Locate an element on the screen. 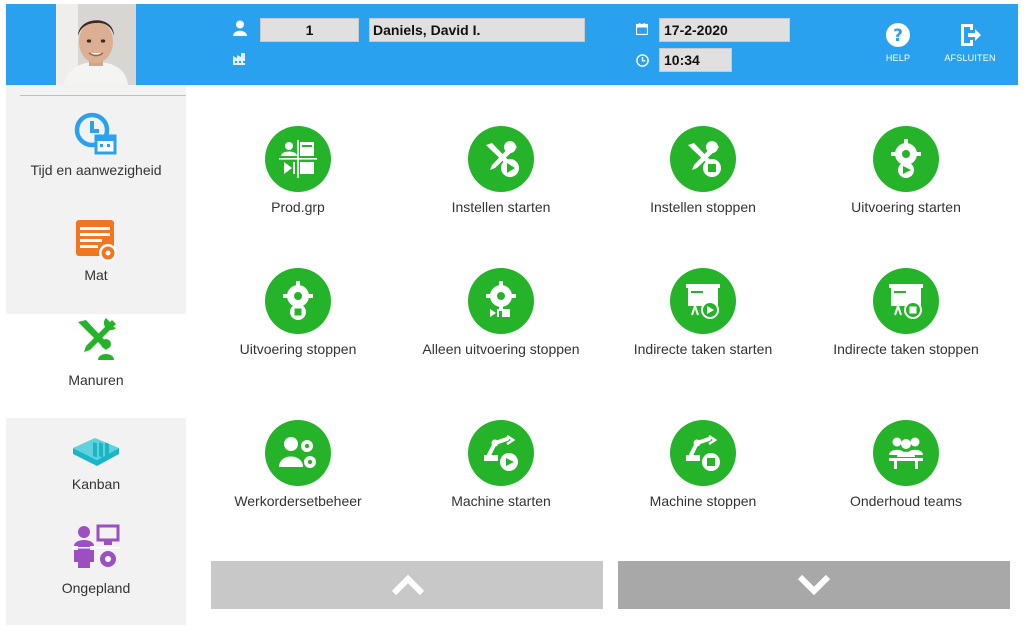 This screenshot has width=1030, height=635. teams-icon is located at coordinates (906, 453).